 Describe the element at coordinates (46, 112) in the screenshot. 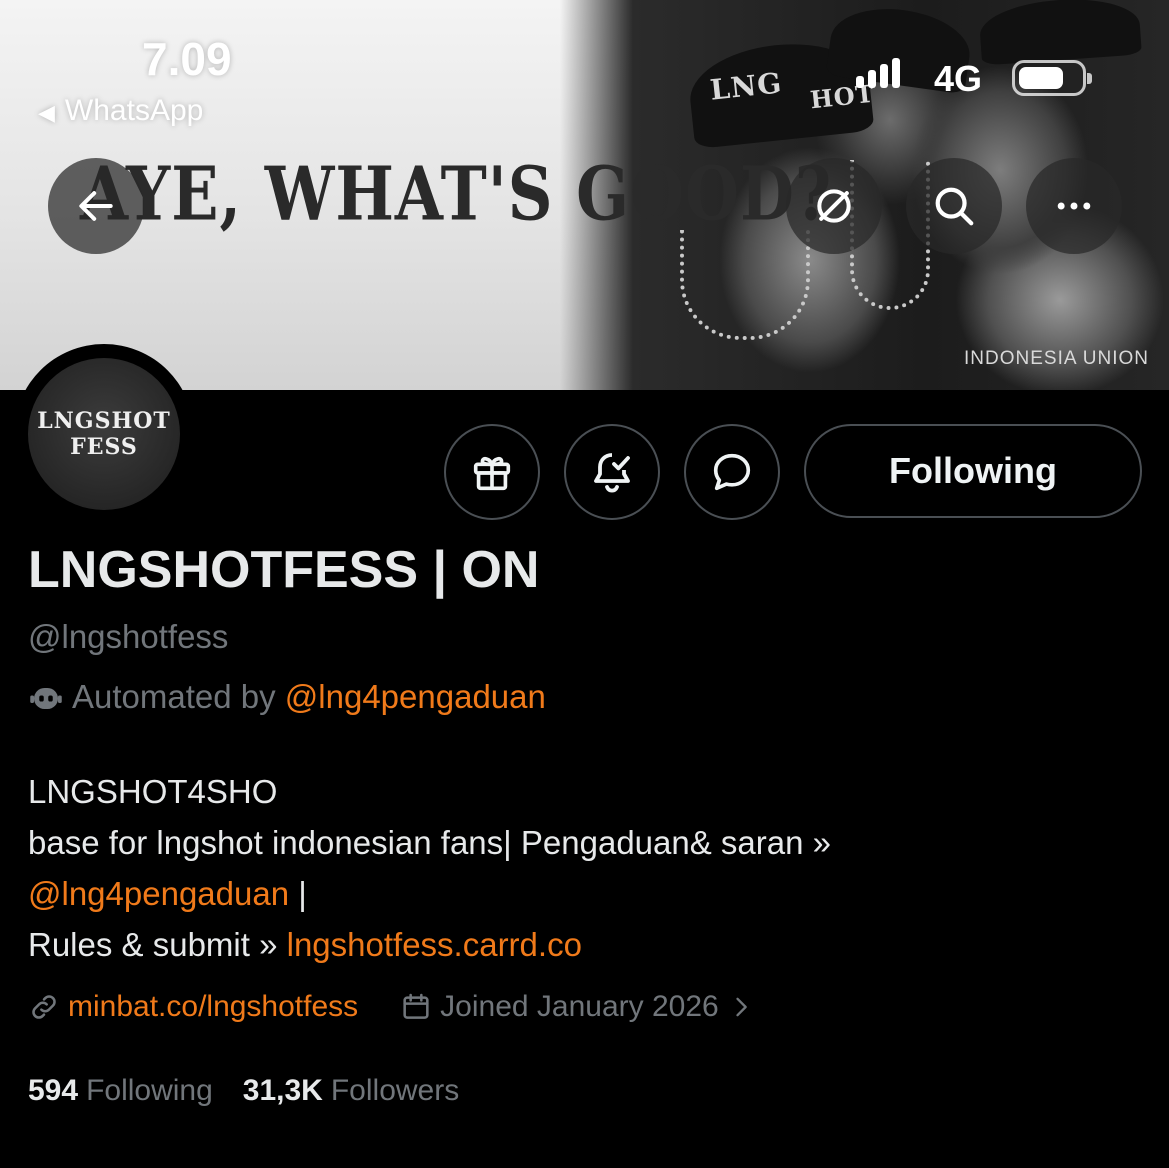

I see `back-triangle-icon: ◀` at that location.